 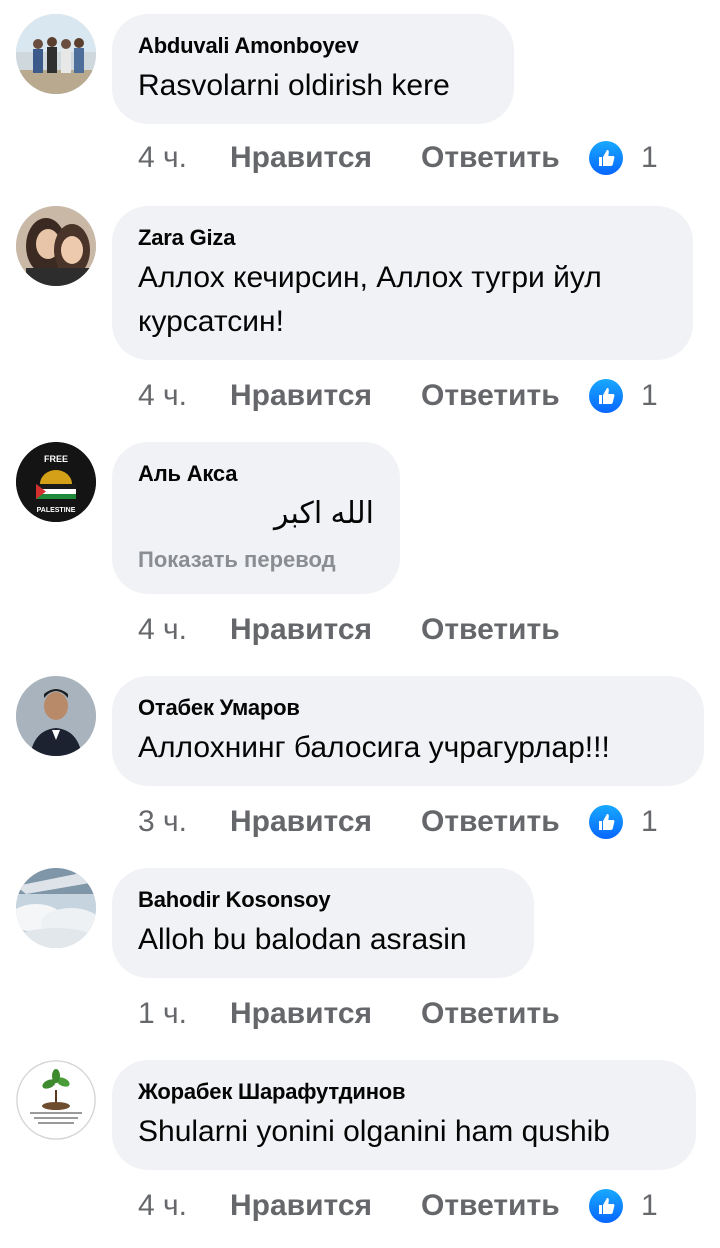 I want to click on comment-bubble: Аль Акса الله اكبر Показать перевод, so click(x=256, y=518).